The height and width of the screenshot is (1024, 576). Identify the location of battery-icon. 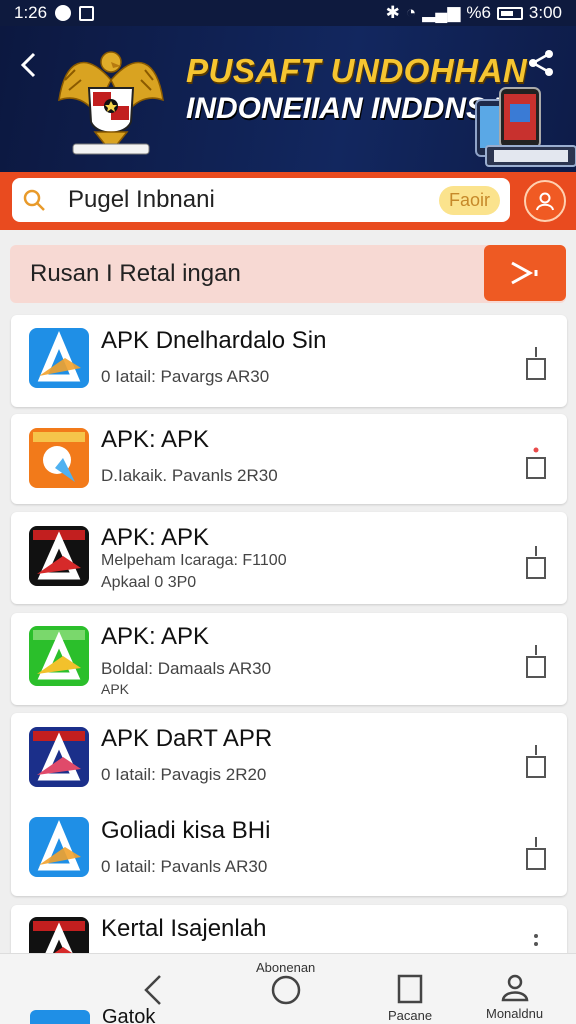
(509, 13).